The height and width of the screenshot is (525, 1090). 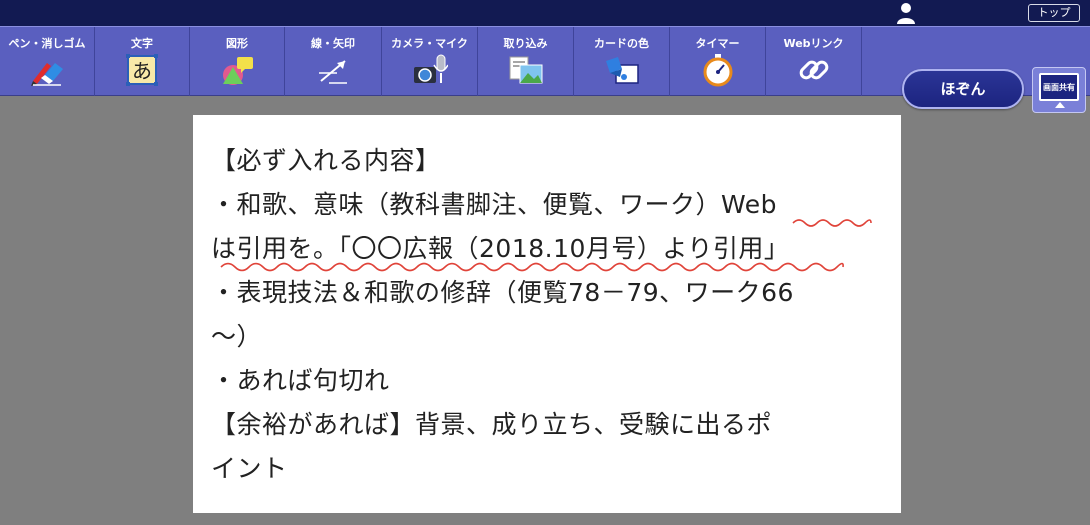 I want to click on top-button: トップ, so click(x=1054, y=13).